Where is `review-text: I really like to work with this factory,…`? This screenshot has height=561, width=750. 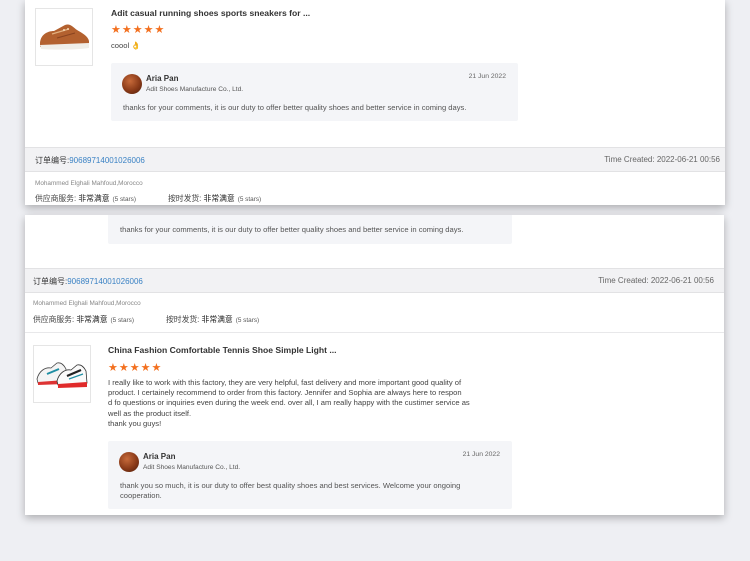 review-text: I really like to work with this factory,… is located at coordinates (289, 403).